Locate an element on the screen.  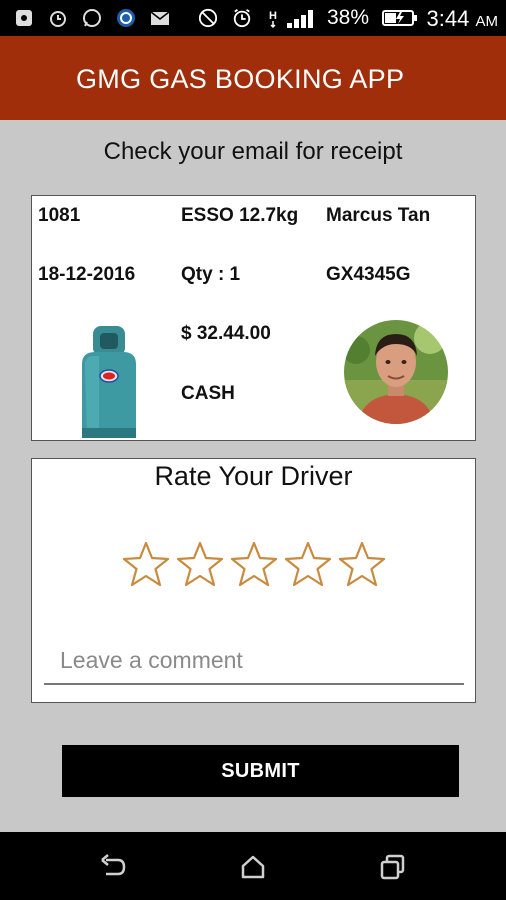
order-date: 18-12-2016 is located at coordinates (87, 274).